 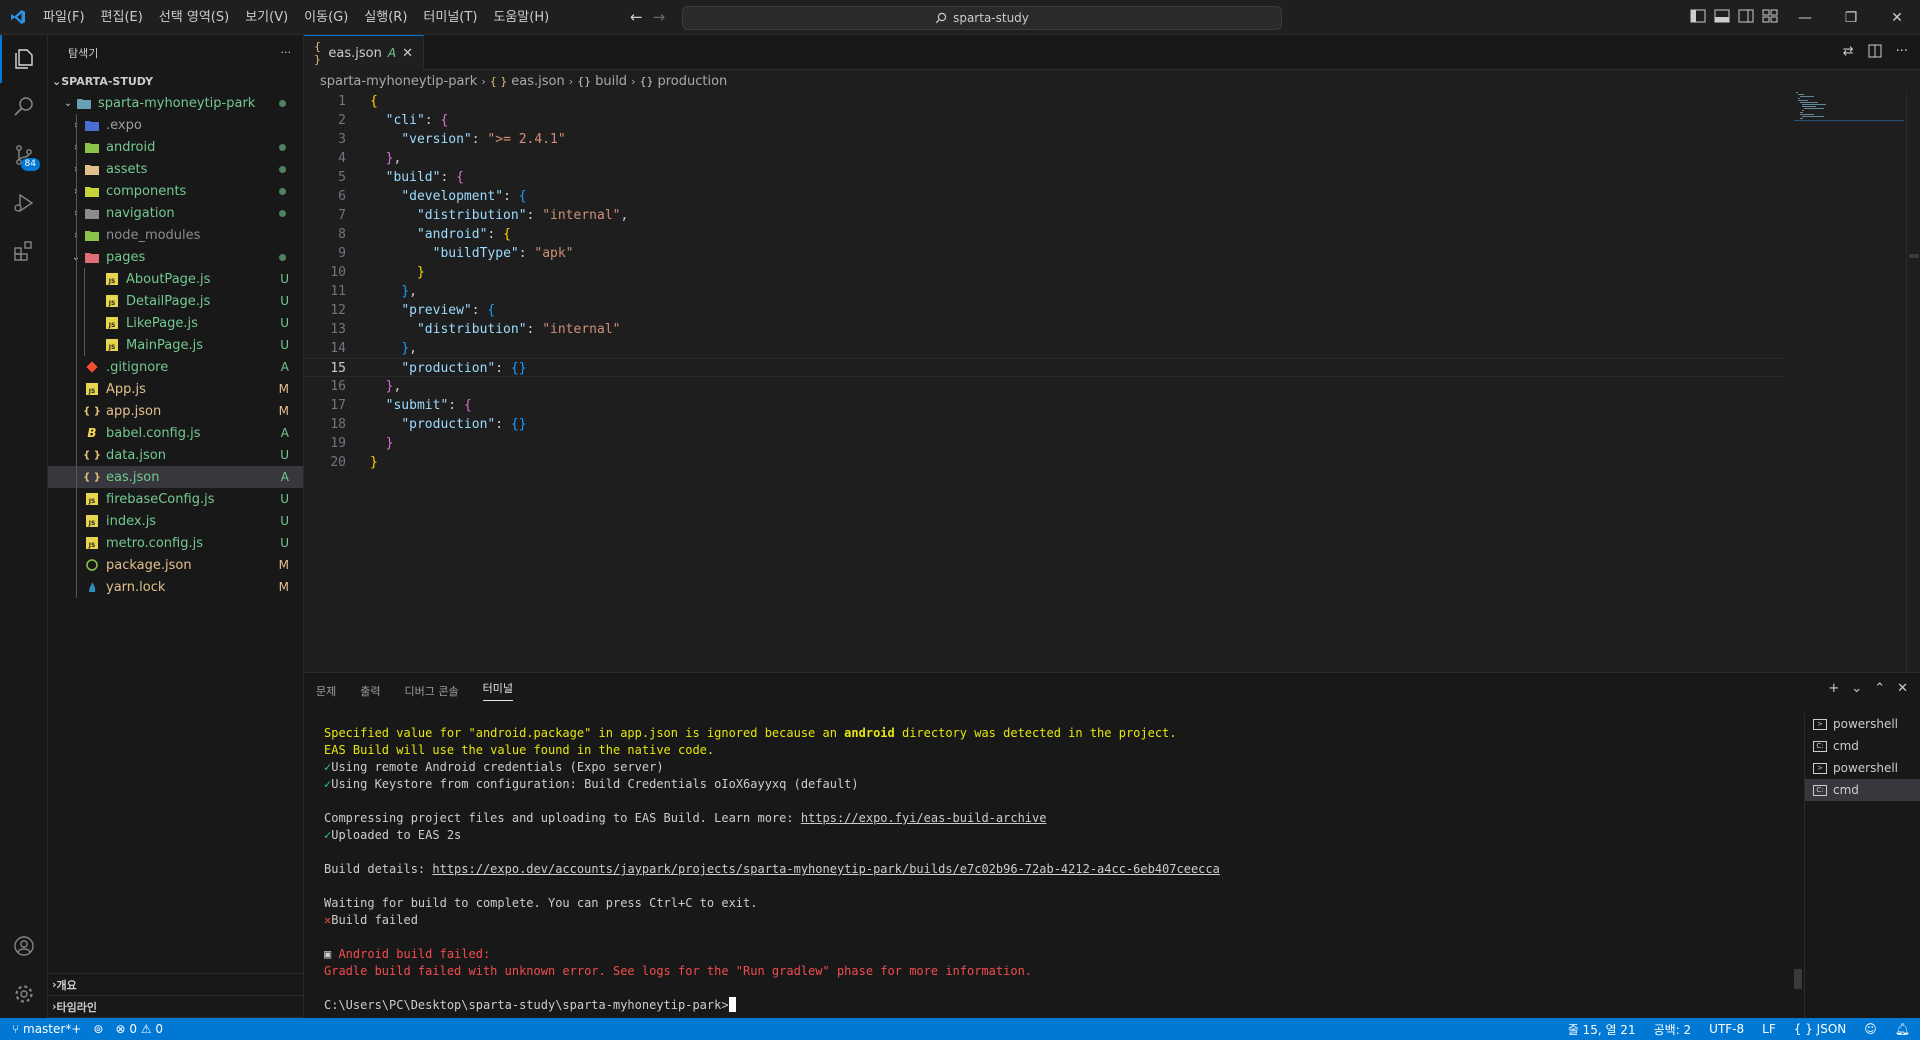 What do you see at coordinates (659, 17) in the screenshot?
I see `forward-arrow-icon: →` at bounding box center [659, 17].